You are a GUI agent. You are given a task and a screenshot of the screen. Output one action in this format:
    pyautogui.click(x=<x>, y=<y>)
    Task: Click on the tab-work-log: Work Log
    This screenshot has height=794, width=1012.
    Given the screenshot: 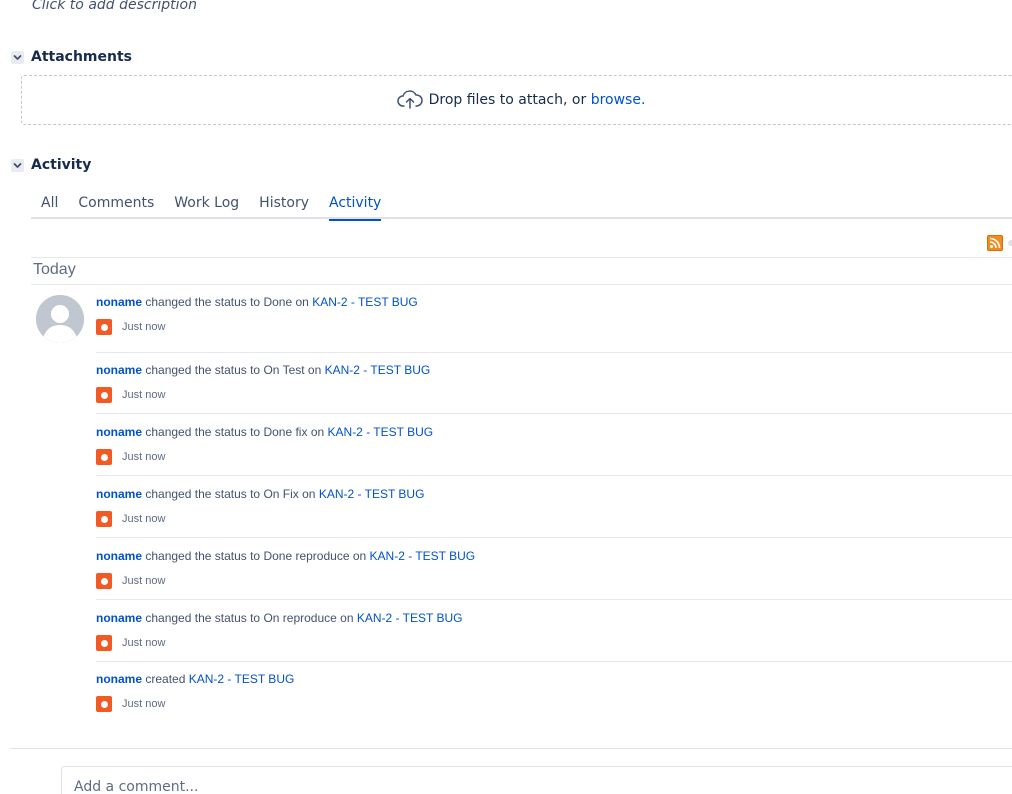 What is the action you would take?
    pyautogui.click(x=206, y=206)
    